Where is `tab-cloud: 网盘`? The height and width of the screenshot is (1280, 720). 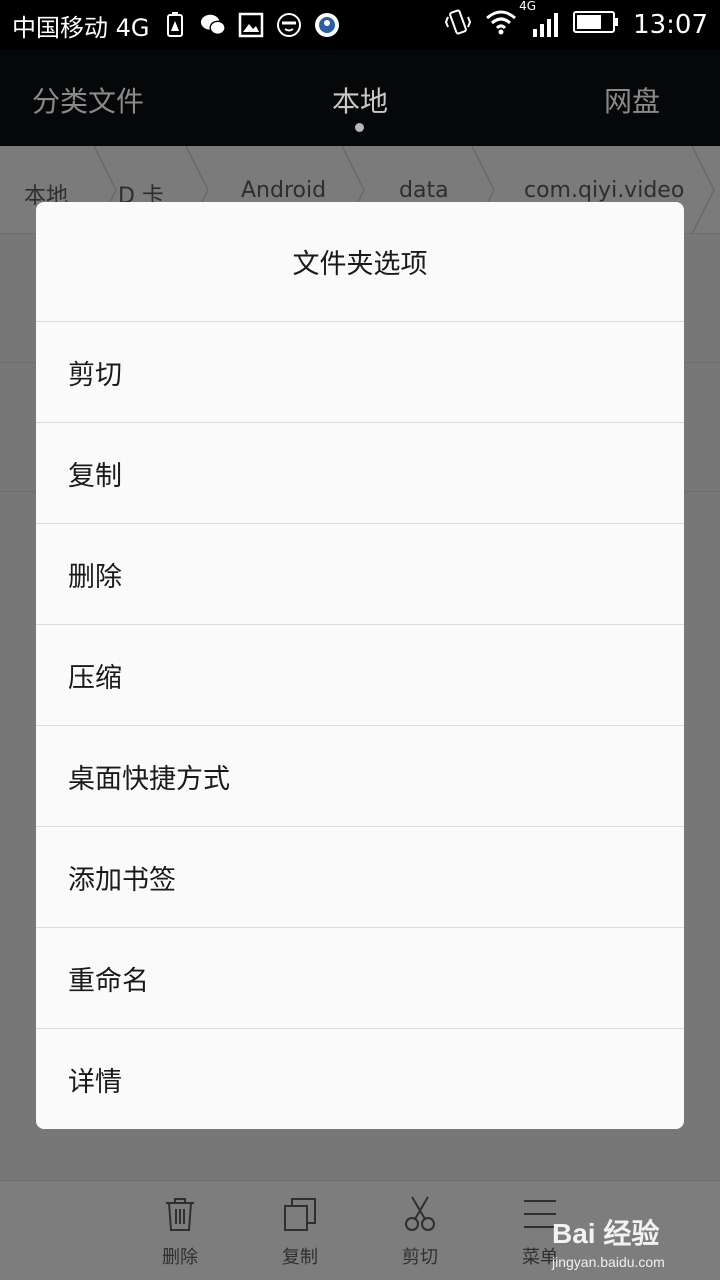 tab-cloud: 网盘 is located at coordinates (632, 100).